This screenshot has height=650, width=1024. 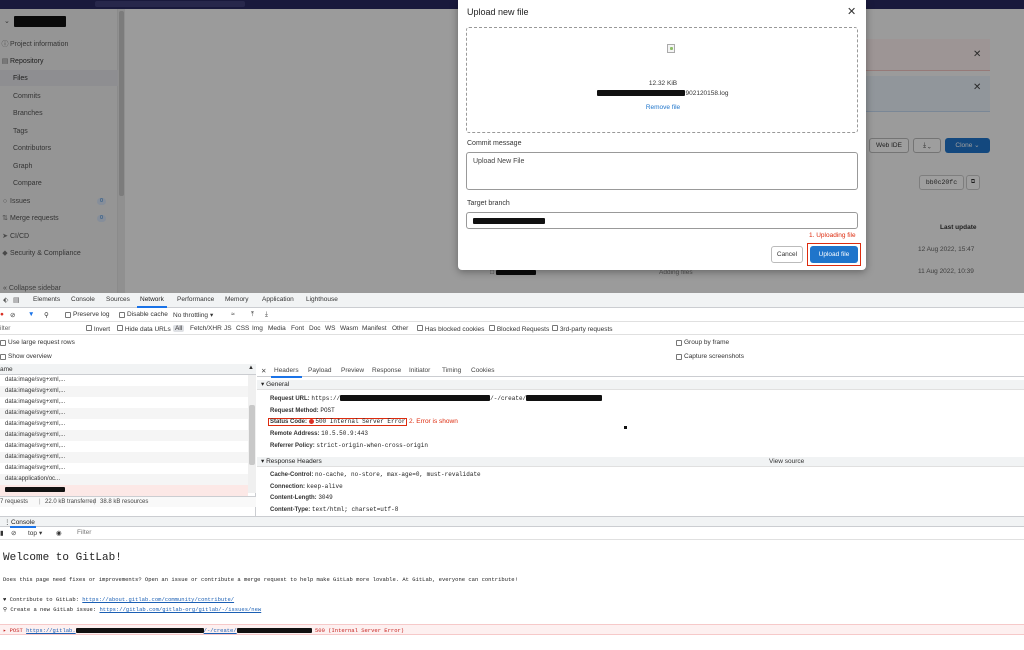 What do you see at coordinates (400, 328) in the screenshot?
I see `type-filter-other: Other` at bounding box center [400, 328].